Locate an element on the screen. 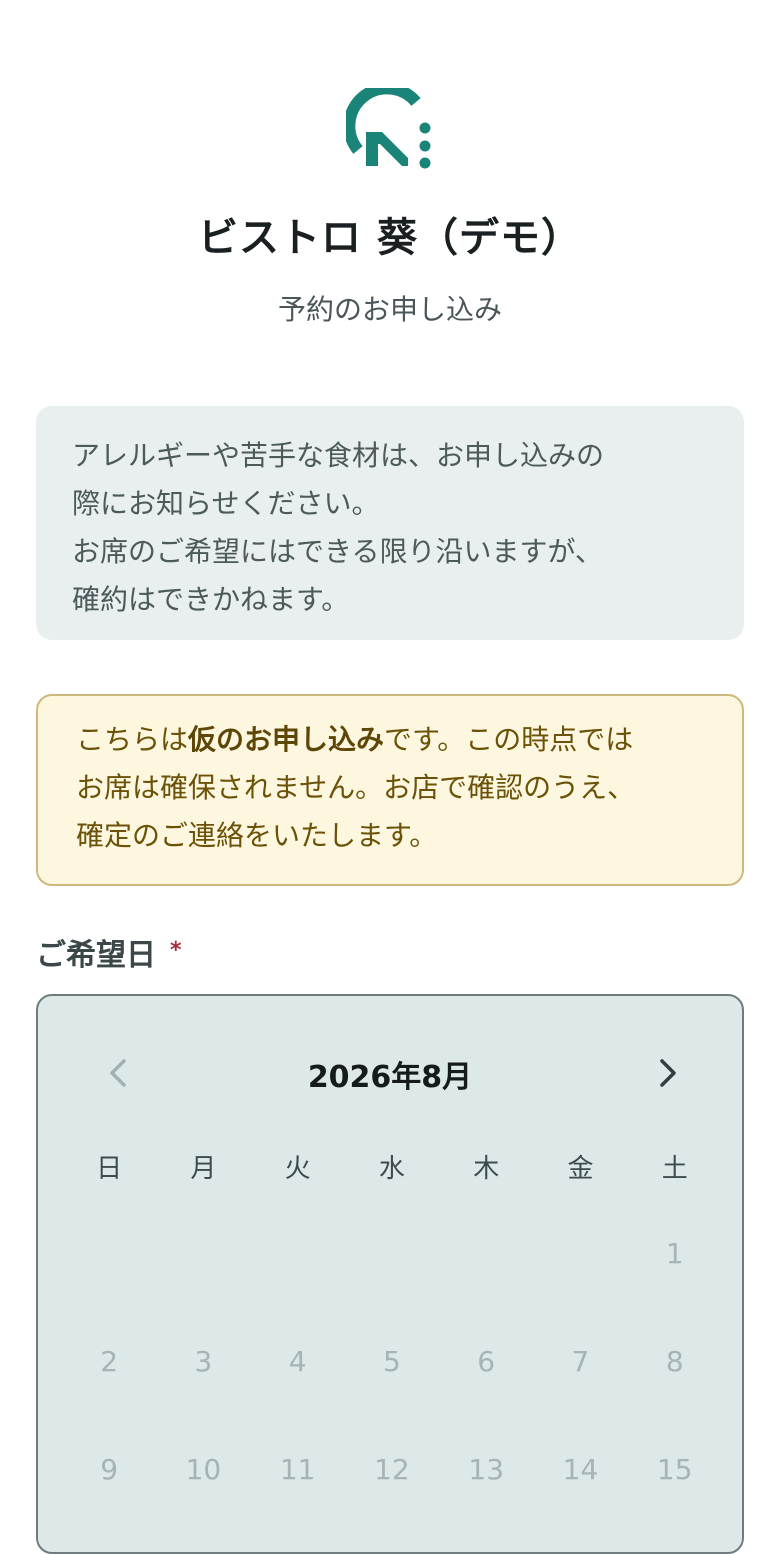 The height and width of the screenshot is (1554, 780). weekday-header: 日 月 火 水 木 金 土 is located at coordinates (392, 1166).